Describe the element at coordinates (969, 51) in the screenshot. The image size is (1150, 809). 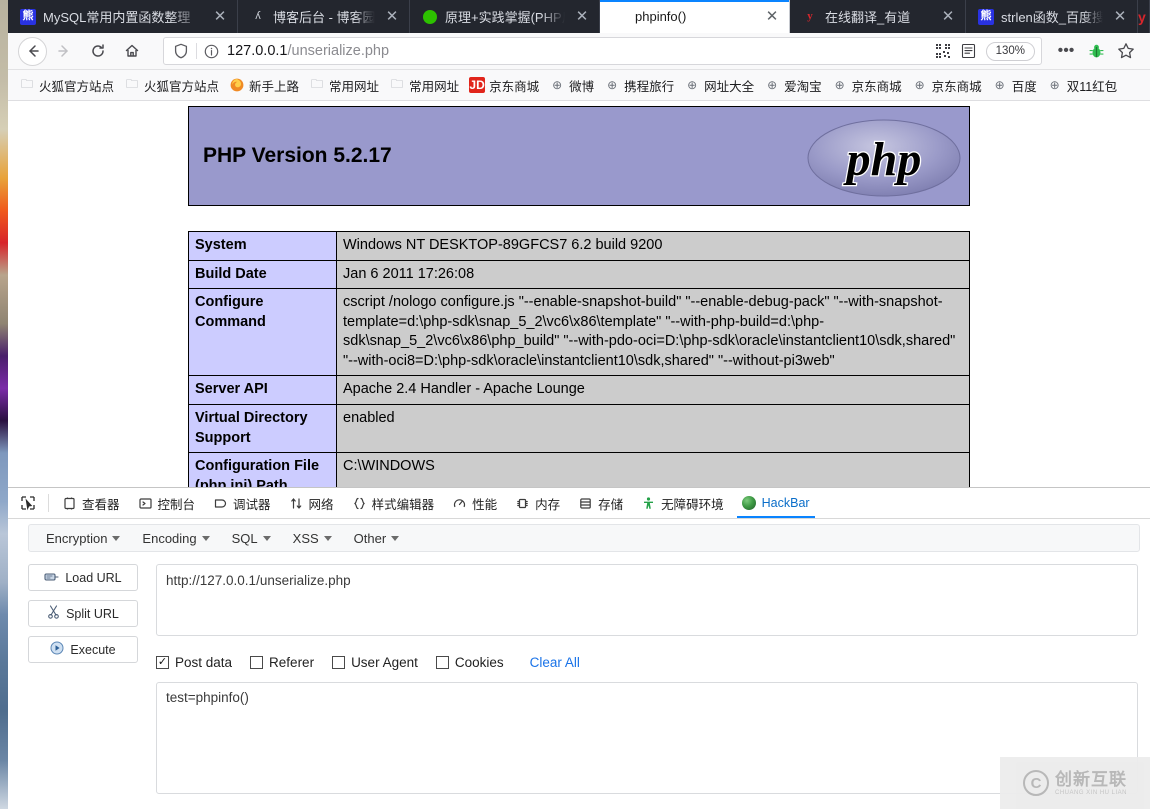
I see `reader-mode-icon` at that location.